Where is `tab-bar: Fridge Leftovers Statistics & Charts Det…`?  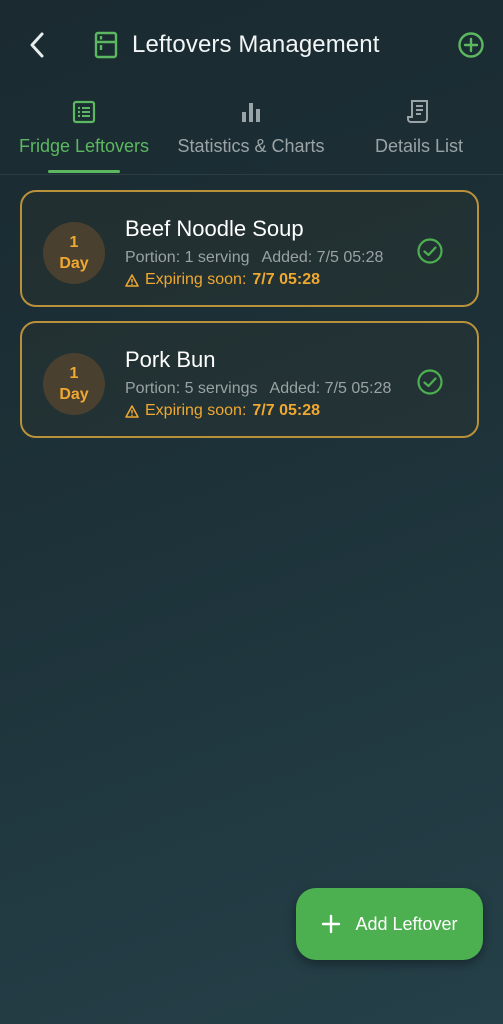 tab-bar: Fridge Leftovers Statistics & Charts Det… is located at coordinates (251, 133).